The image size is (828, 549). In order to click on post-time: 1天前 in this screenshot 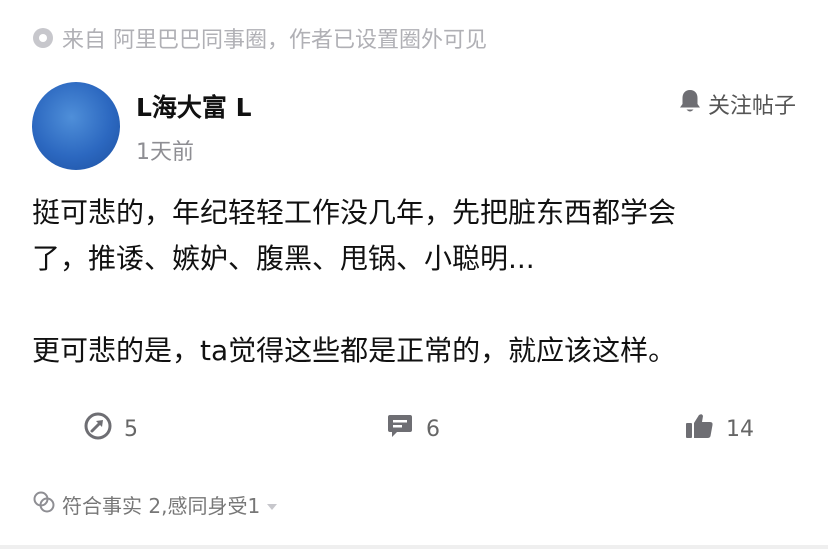, I will do `click(165, 152)`.